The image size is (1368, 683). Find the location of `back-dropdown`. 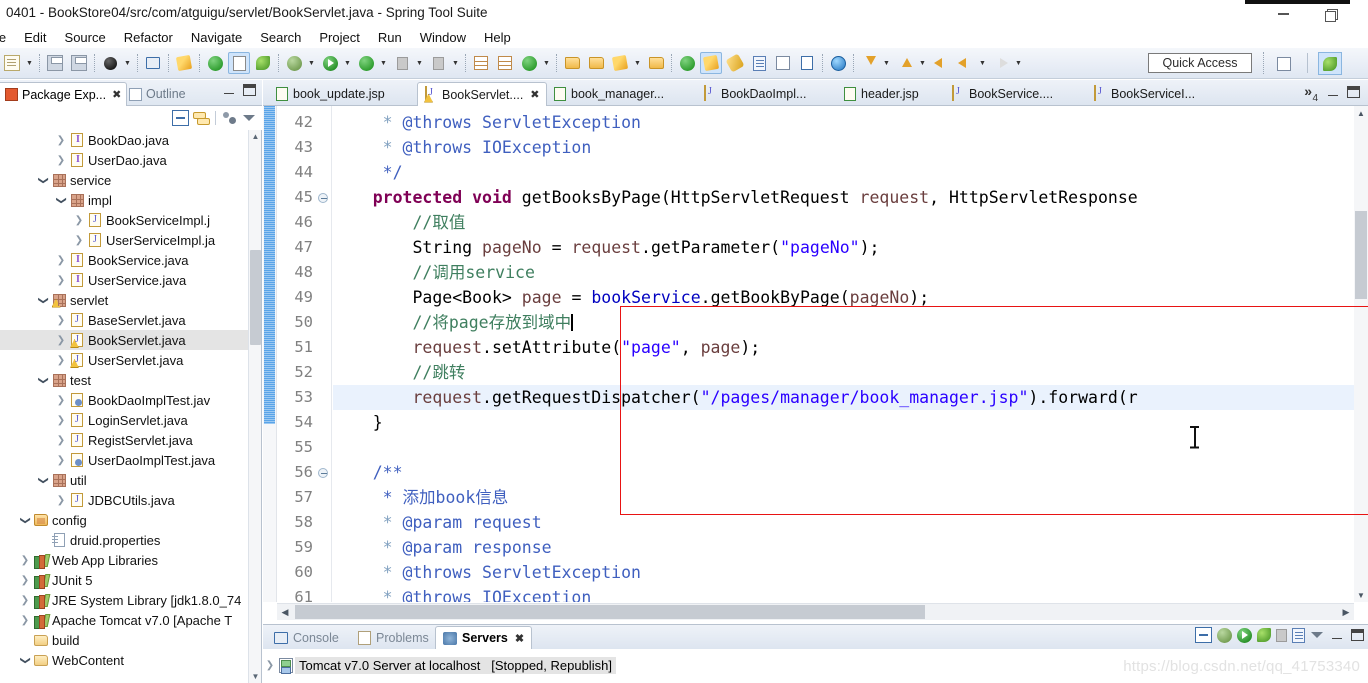

back-dropdown is located at coordinates (982, 63).